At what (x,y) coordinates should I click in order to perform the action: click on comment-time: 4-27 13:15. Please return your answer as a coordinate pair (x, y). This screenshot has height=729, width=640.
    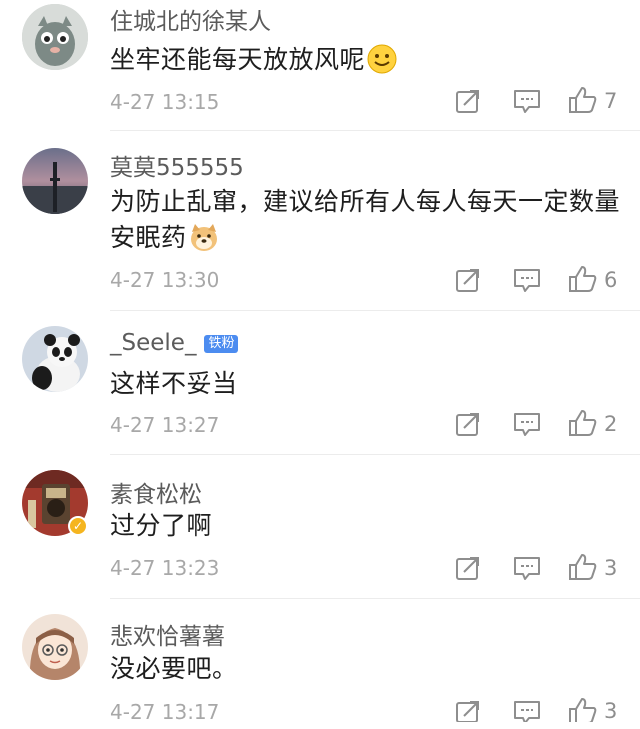
    Looking at the image, I should click on (165, 102).